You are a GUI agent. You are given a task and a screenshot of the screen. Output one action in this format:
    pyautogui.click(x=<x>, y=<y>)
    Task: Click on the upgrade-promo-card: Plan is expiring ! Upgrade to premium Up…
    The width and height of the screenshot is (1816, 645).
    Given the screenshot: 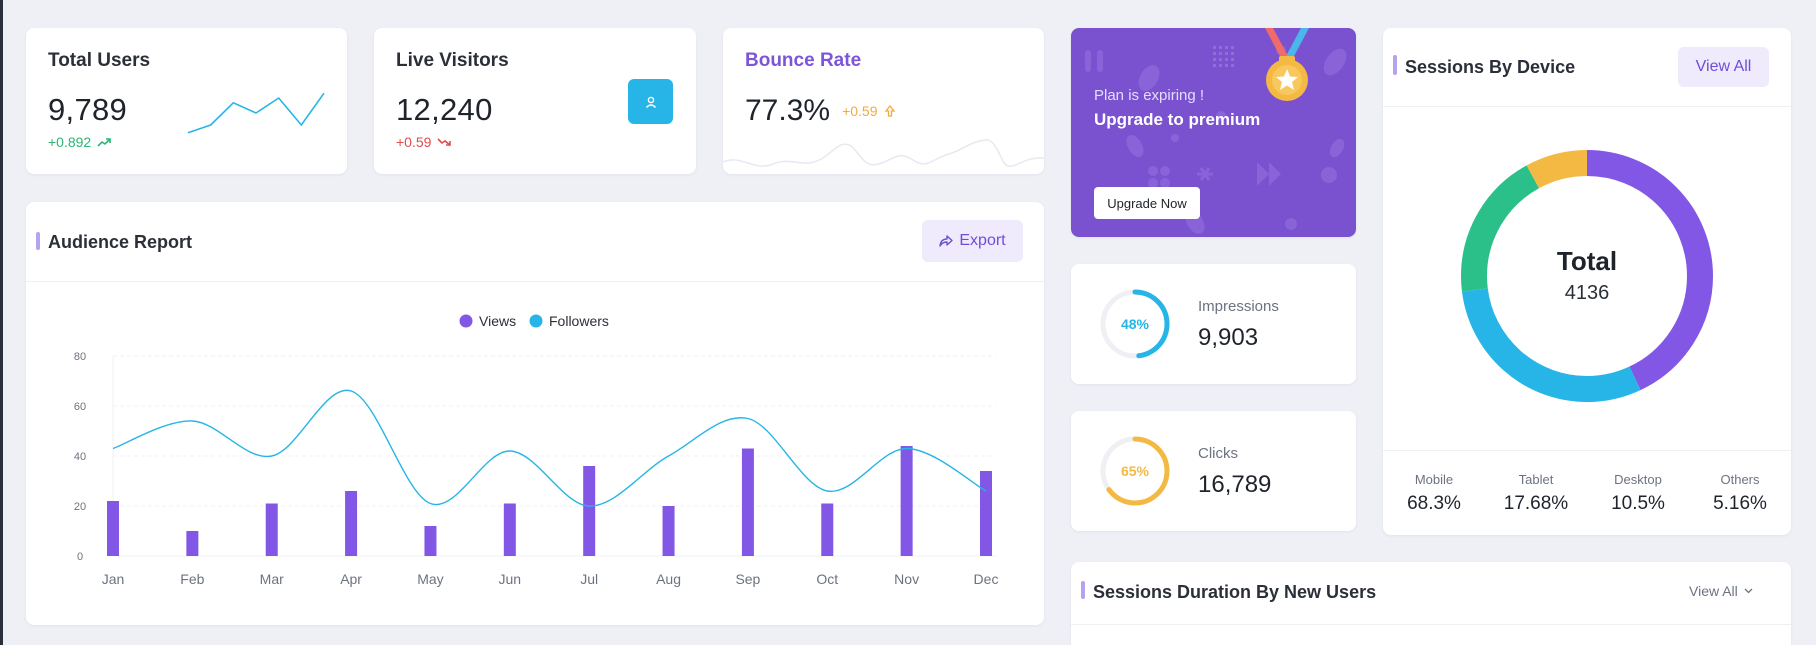 What is the action you would take?
    pyautogui.click(x=1213, y=132)
    